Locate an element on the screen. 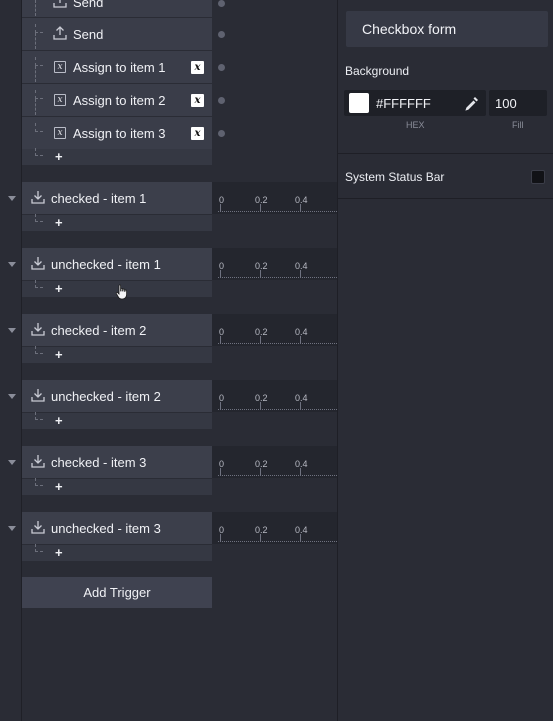 The height and width of the screenshot is (721, 553). system-status-bar-label: System Status Bar is located at coordinates (395, 177).